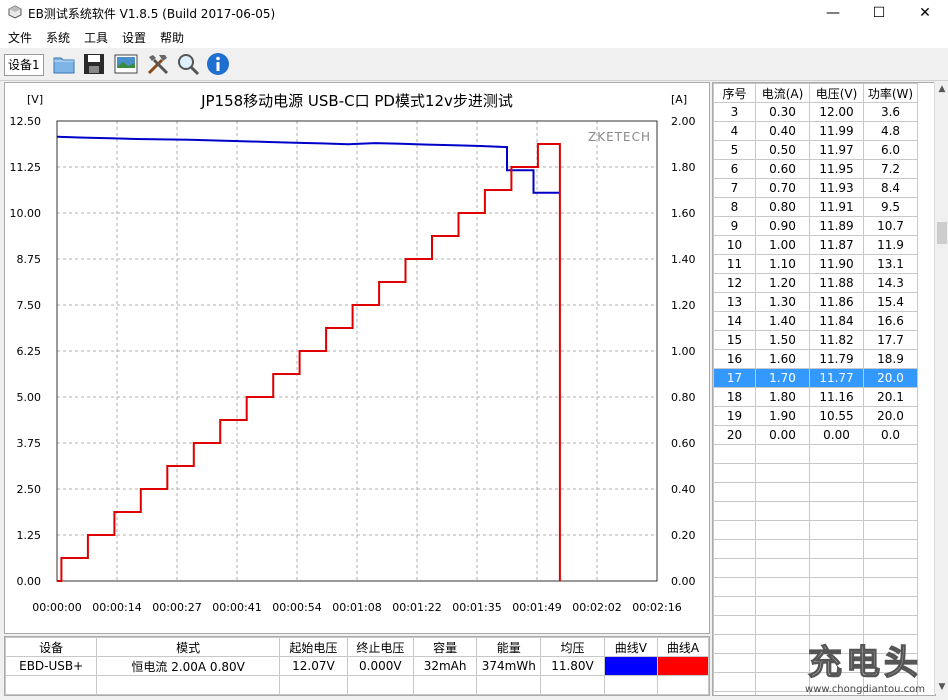 This screenshot has width=948, height=700. Describe the element at coordinates (815, 378) in the screenshot. I see `table-row: 17 1.70 11.77 20.0` at that location.